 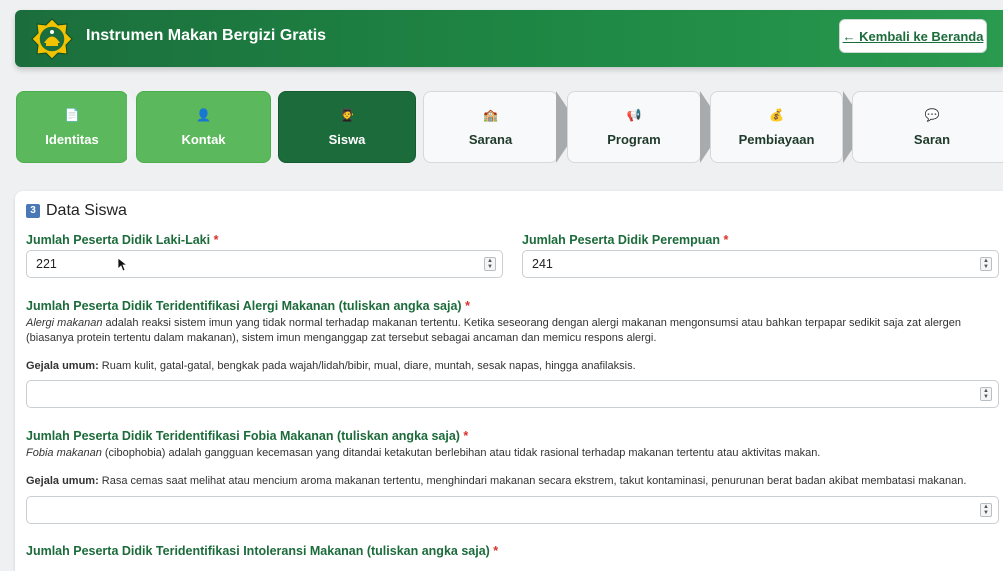 What do you see at coordinates (512, 510) in the screenshot?
I see `phobia-input: ▲ ▼` at bounding box center [512, 510].